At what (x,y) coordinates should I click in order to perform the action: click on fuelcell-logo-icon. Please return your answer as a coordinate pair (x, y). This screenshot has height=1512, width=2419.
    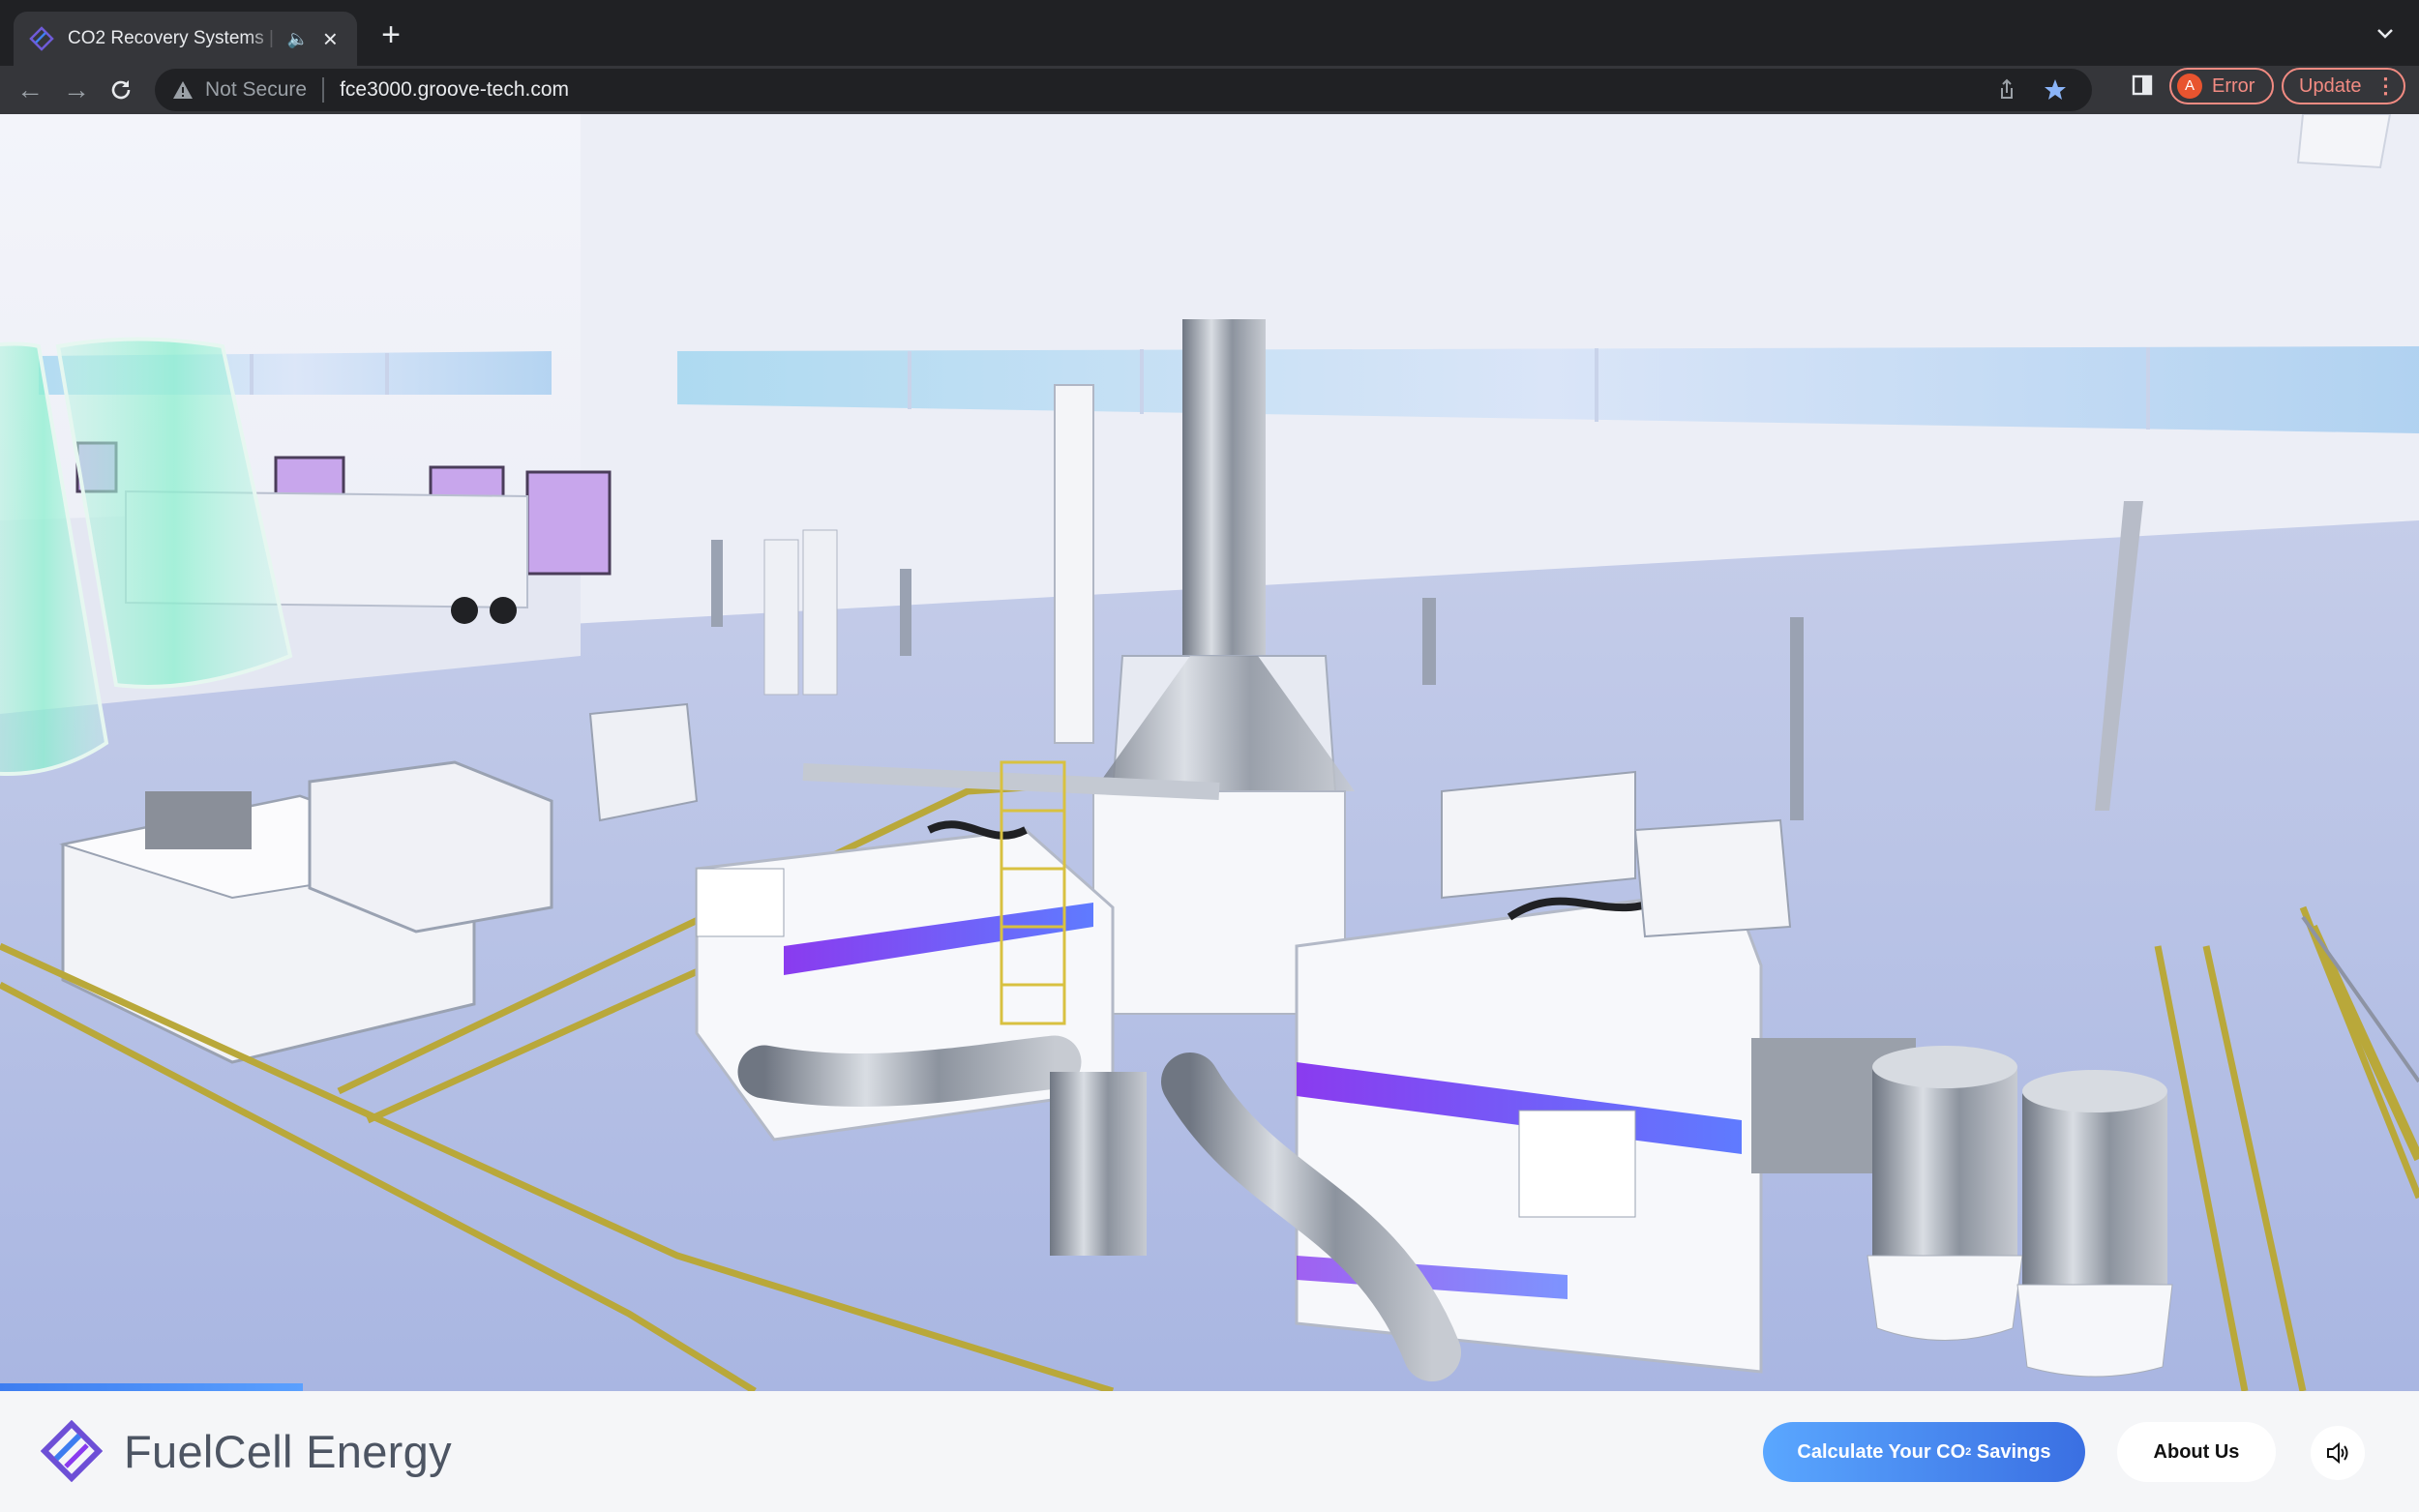
    Looking at the image, I should click on (72, 1451).